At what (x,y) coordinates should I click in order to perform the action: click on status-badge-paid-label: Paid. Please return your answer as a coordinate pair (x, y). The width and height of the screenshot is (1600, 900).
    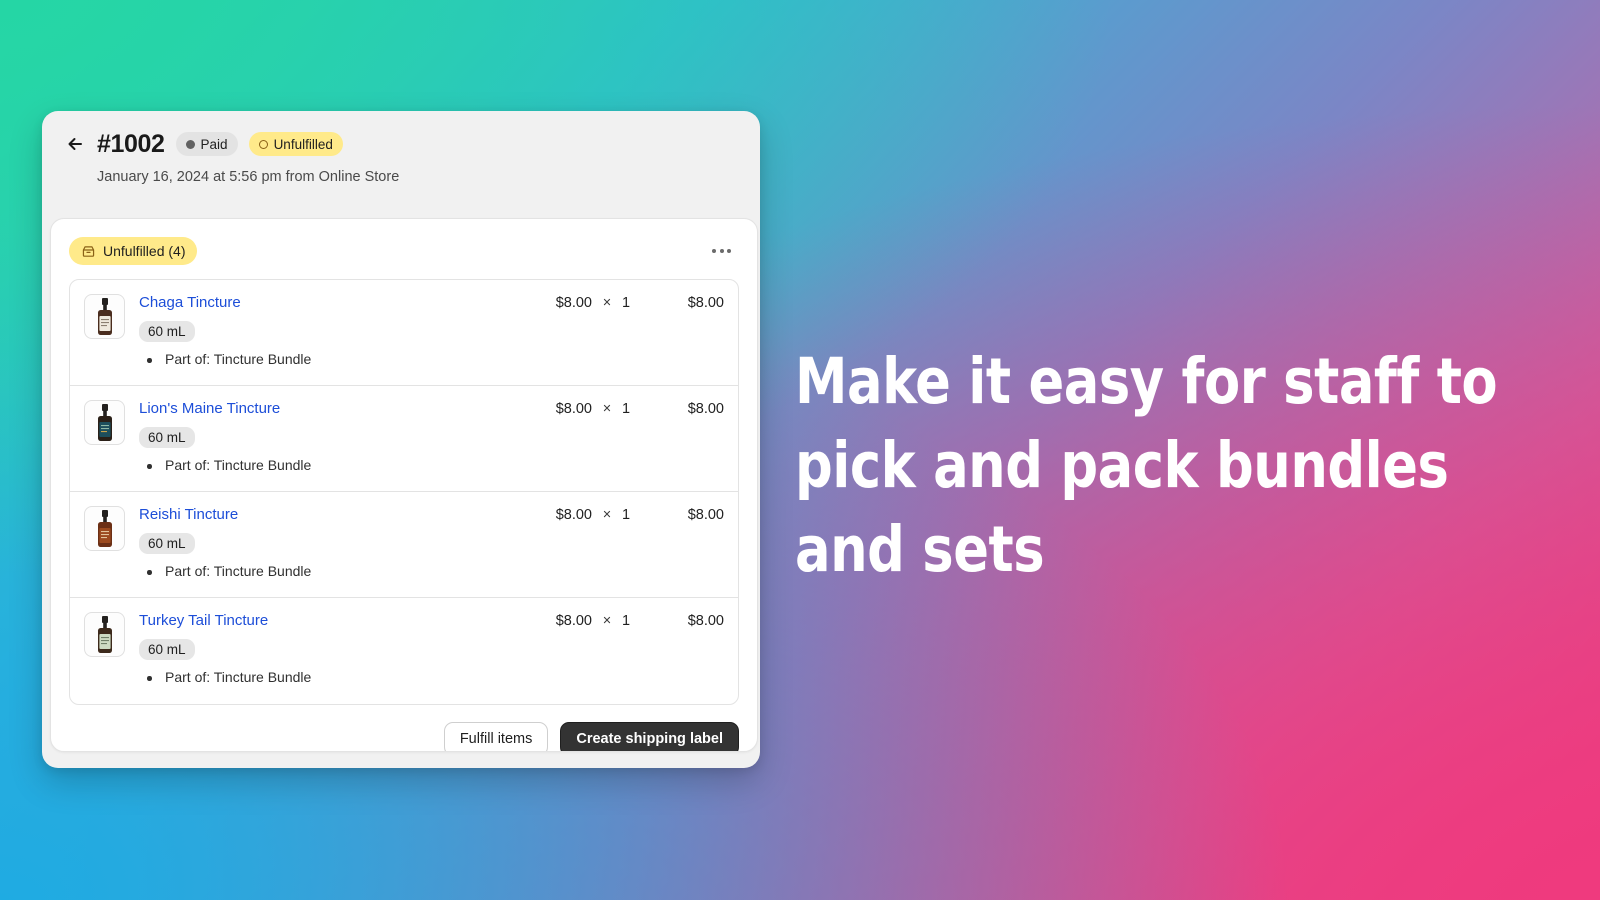
    Looking at the image, I should click on (214, 144).